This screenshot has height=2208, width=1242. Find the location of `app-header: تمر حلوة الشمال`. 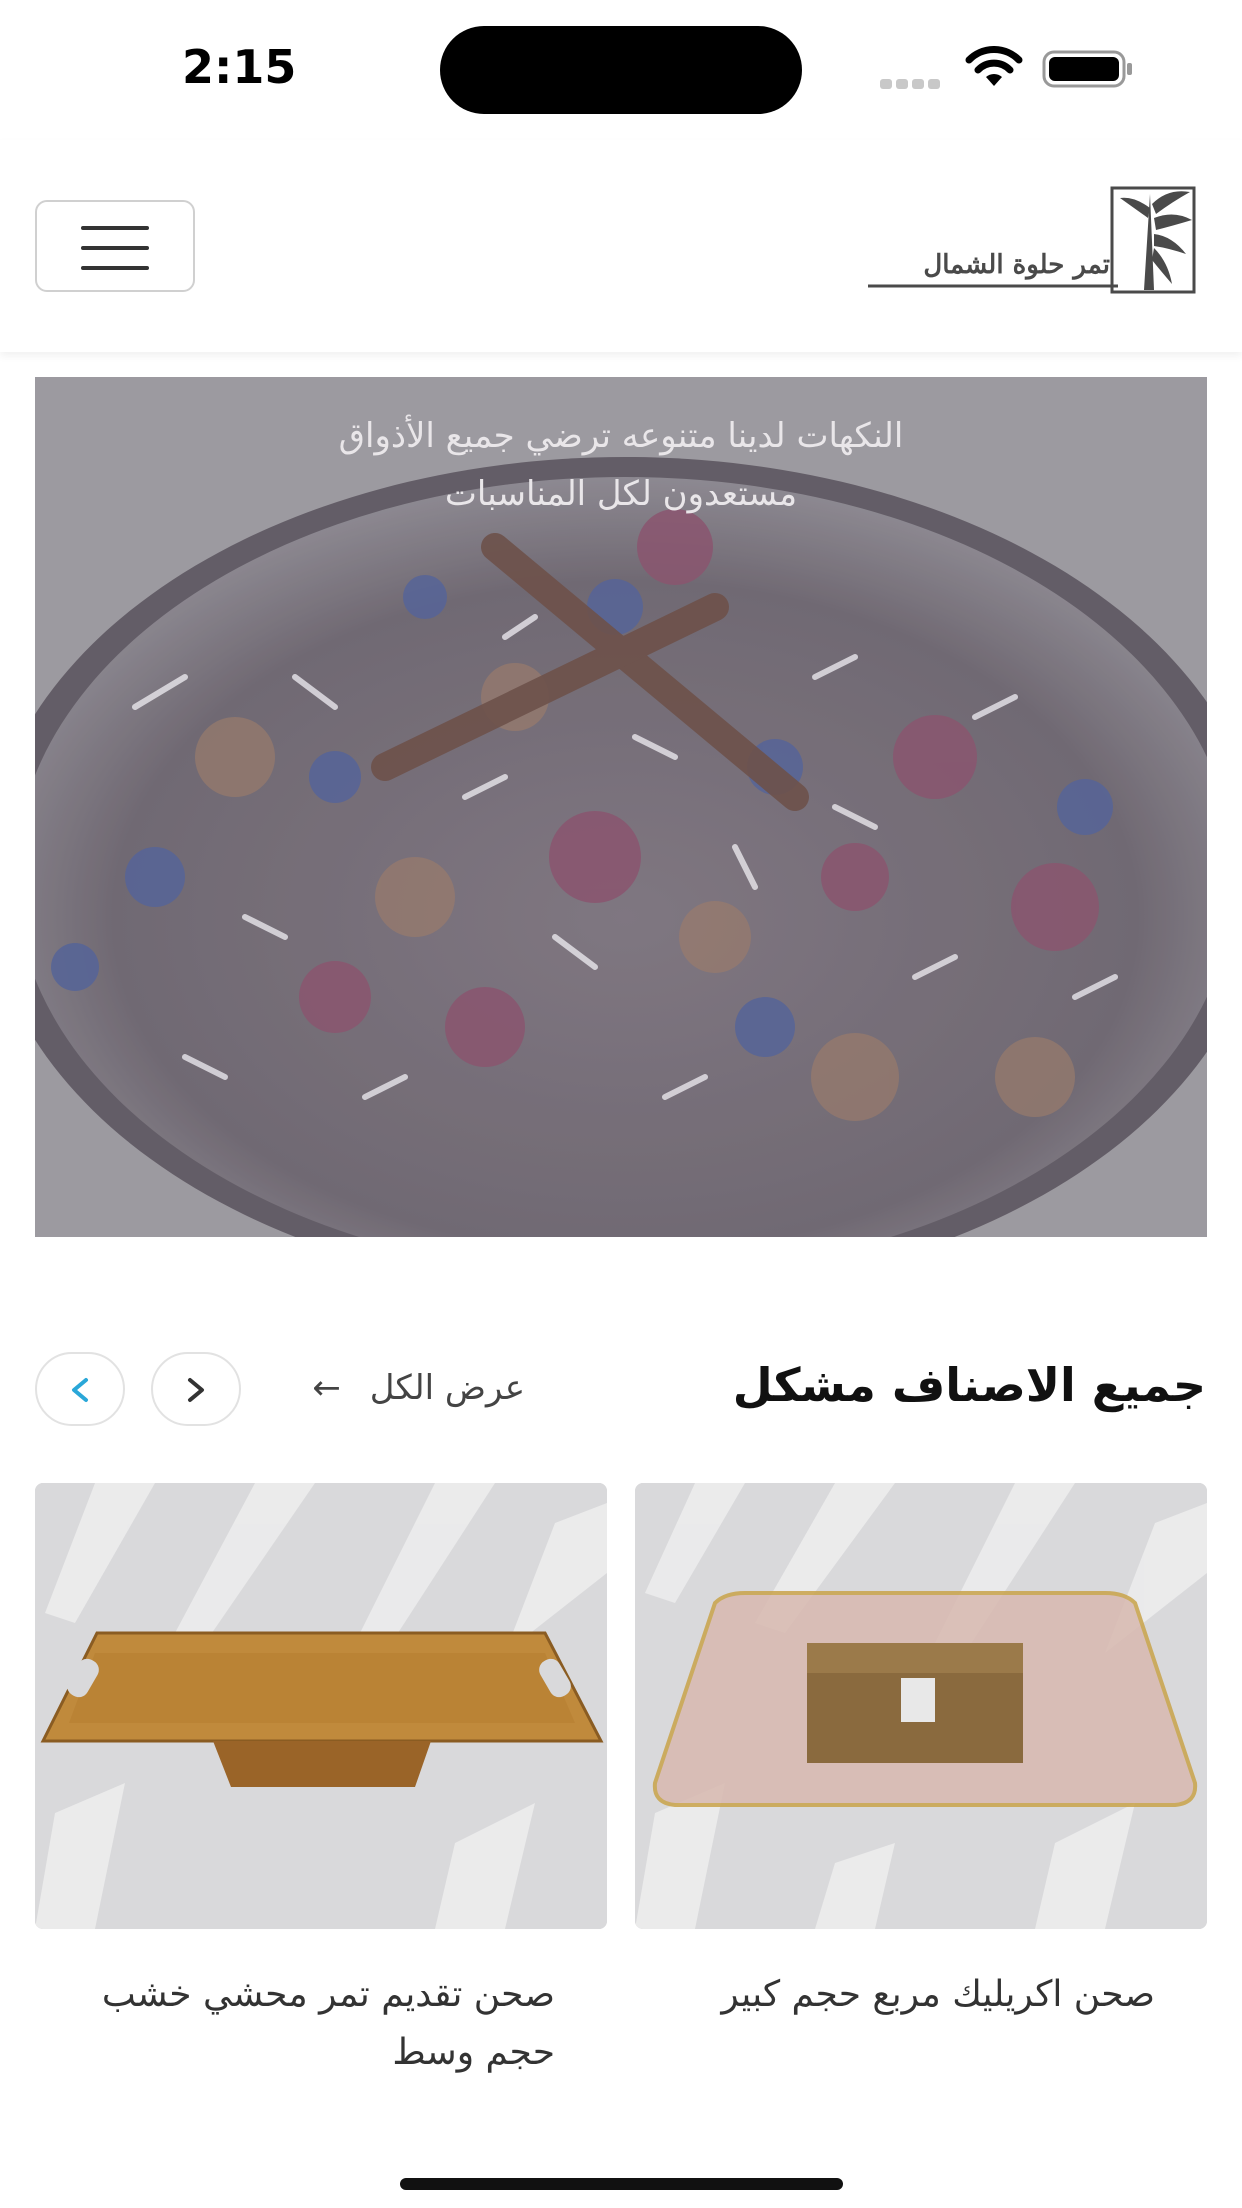

app-header: تمر حلوة الشمال is located at coordinates (621, 246).